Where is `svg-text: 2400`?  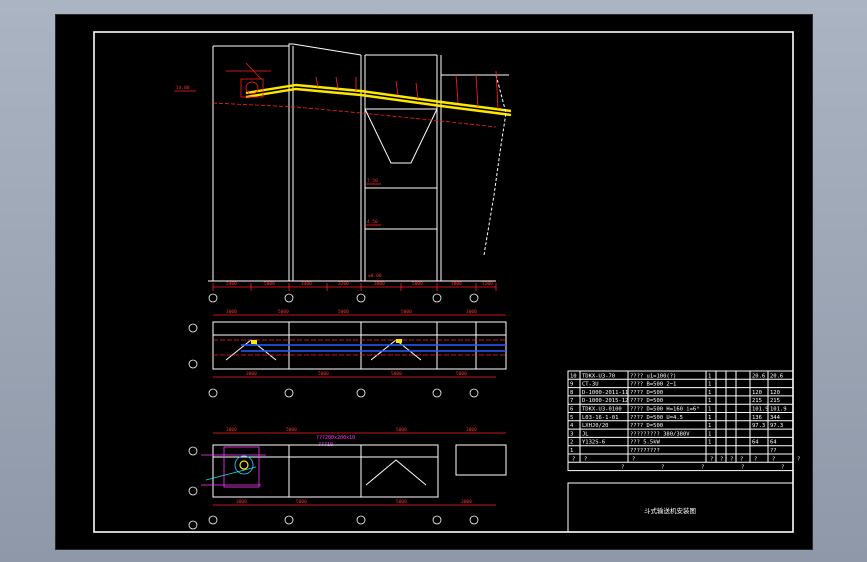
svg-text: 2400 is located at coordinates (231, 284).